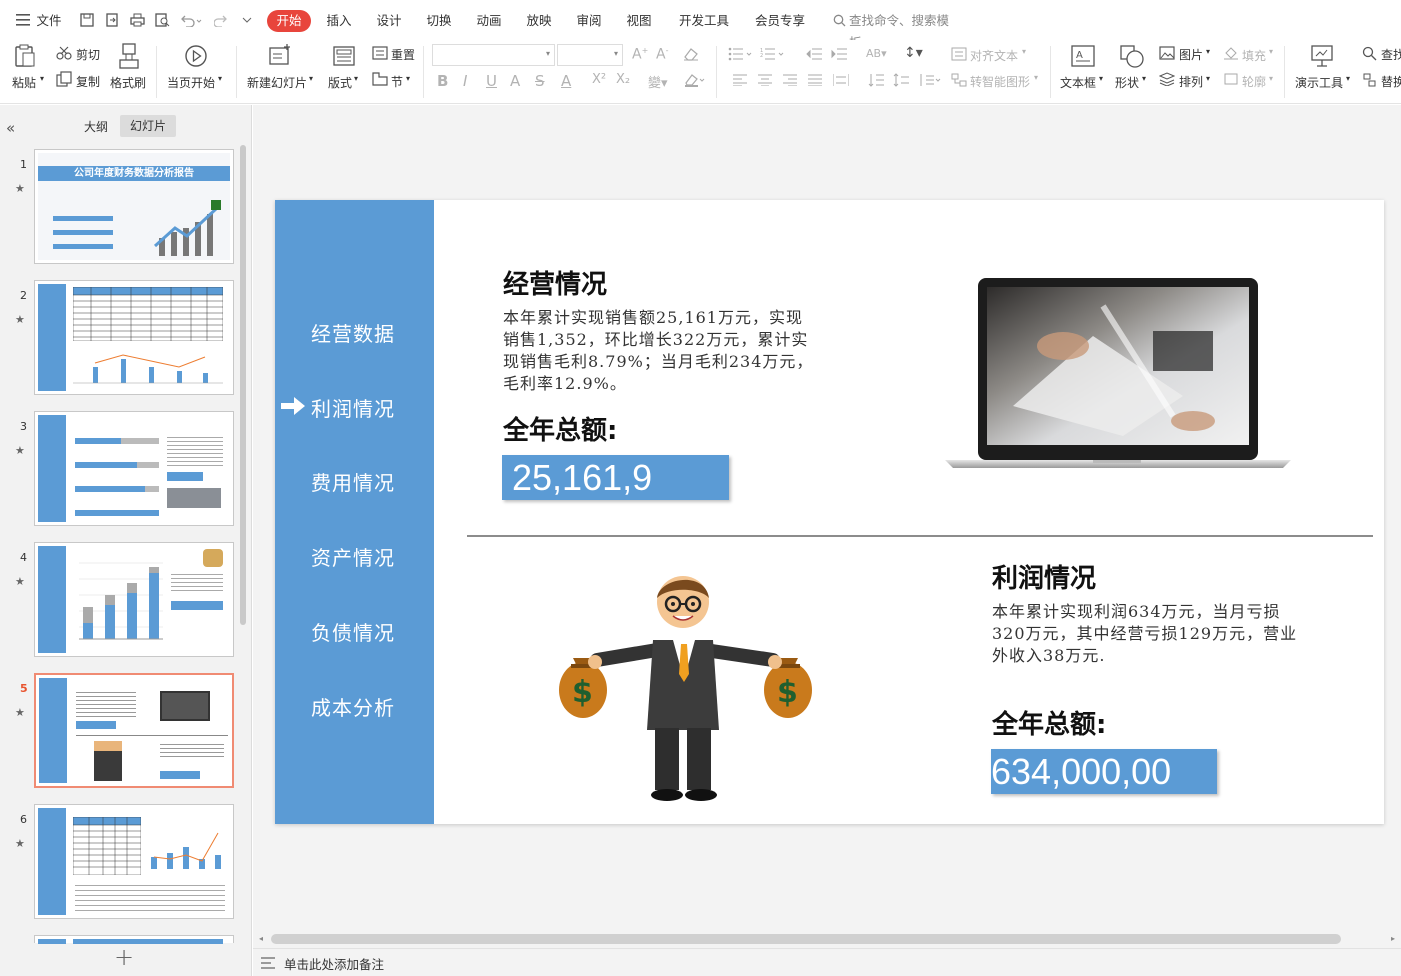 The height and width of the screenshot is (976, 1401). What do you see at coordinates (839, 54) in the screenshot?
I see `increase-indent-icon` at bounding box center [839, 54].